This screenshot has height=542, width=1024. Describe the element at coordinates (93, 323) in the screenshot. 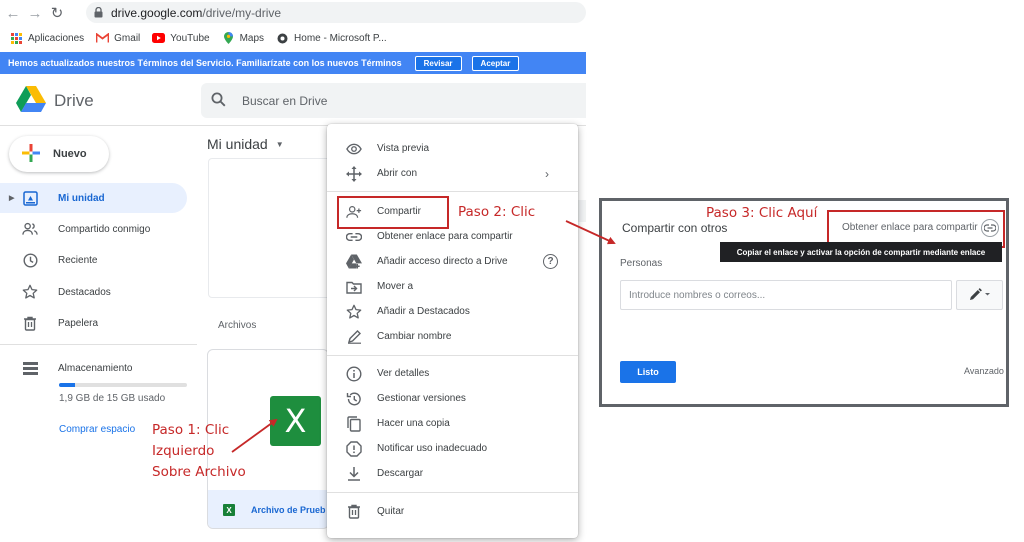

I see `sidebar-item-trash: Papelera` at that location.